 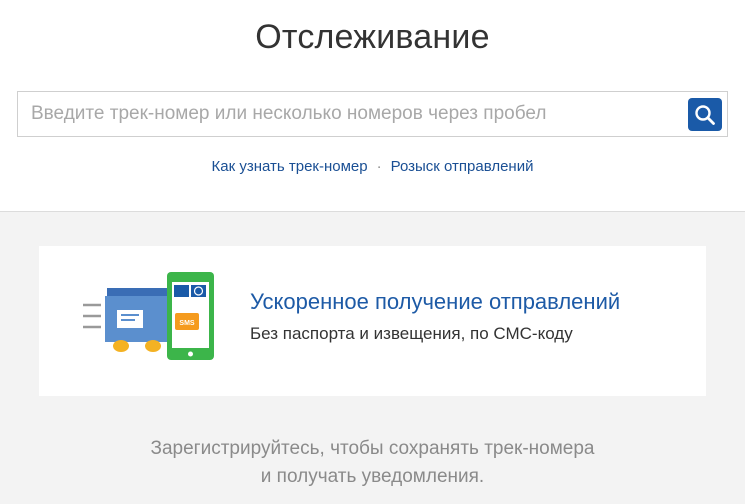 I want to click on search-shipments-link: Розыск отправлений, so click(x=462, y=166).